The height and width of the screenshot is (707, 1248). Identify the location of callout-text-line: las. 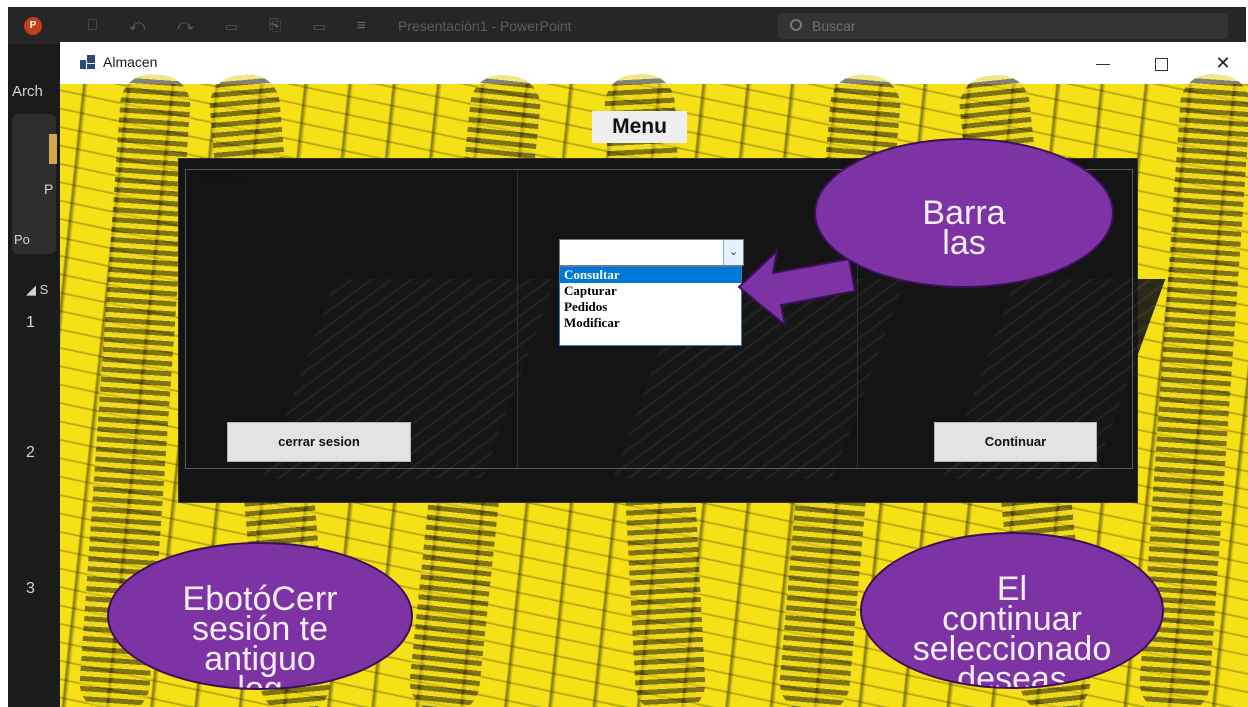
(964, 243).